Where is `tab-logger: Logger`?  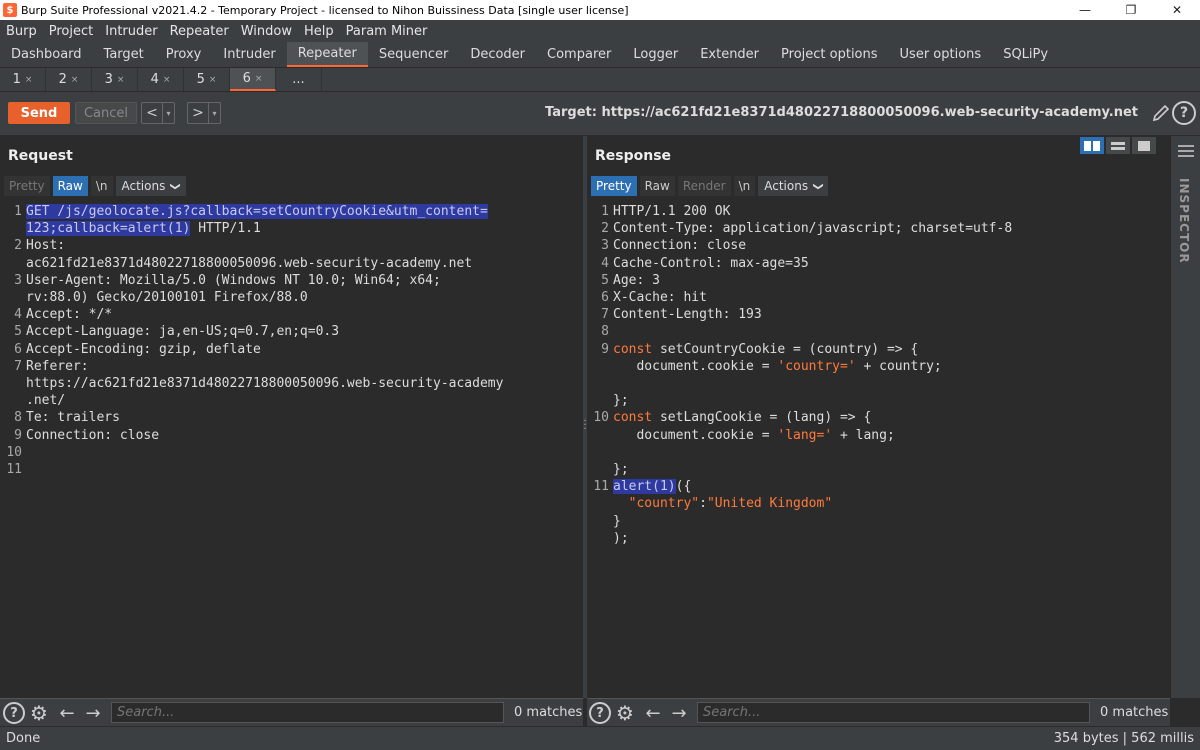 tab-logger: Logger is located at coordinates (655, 54).